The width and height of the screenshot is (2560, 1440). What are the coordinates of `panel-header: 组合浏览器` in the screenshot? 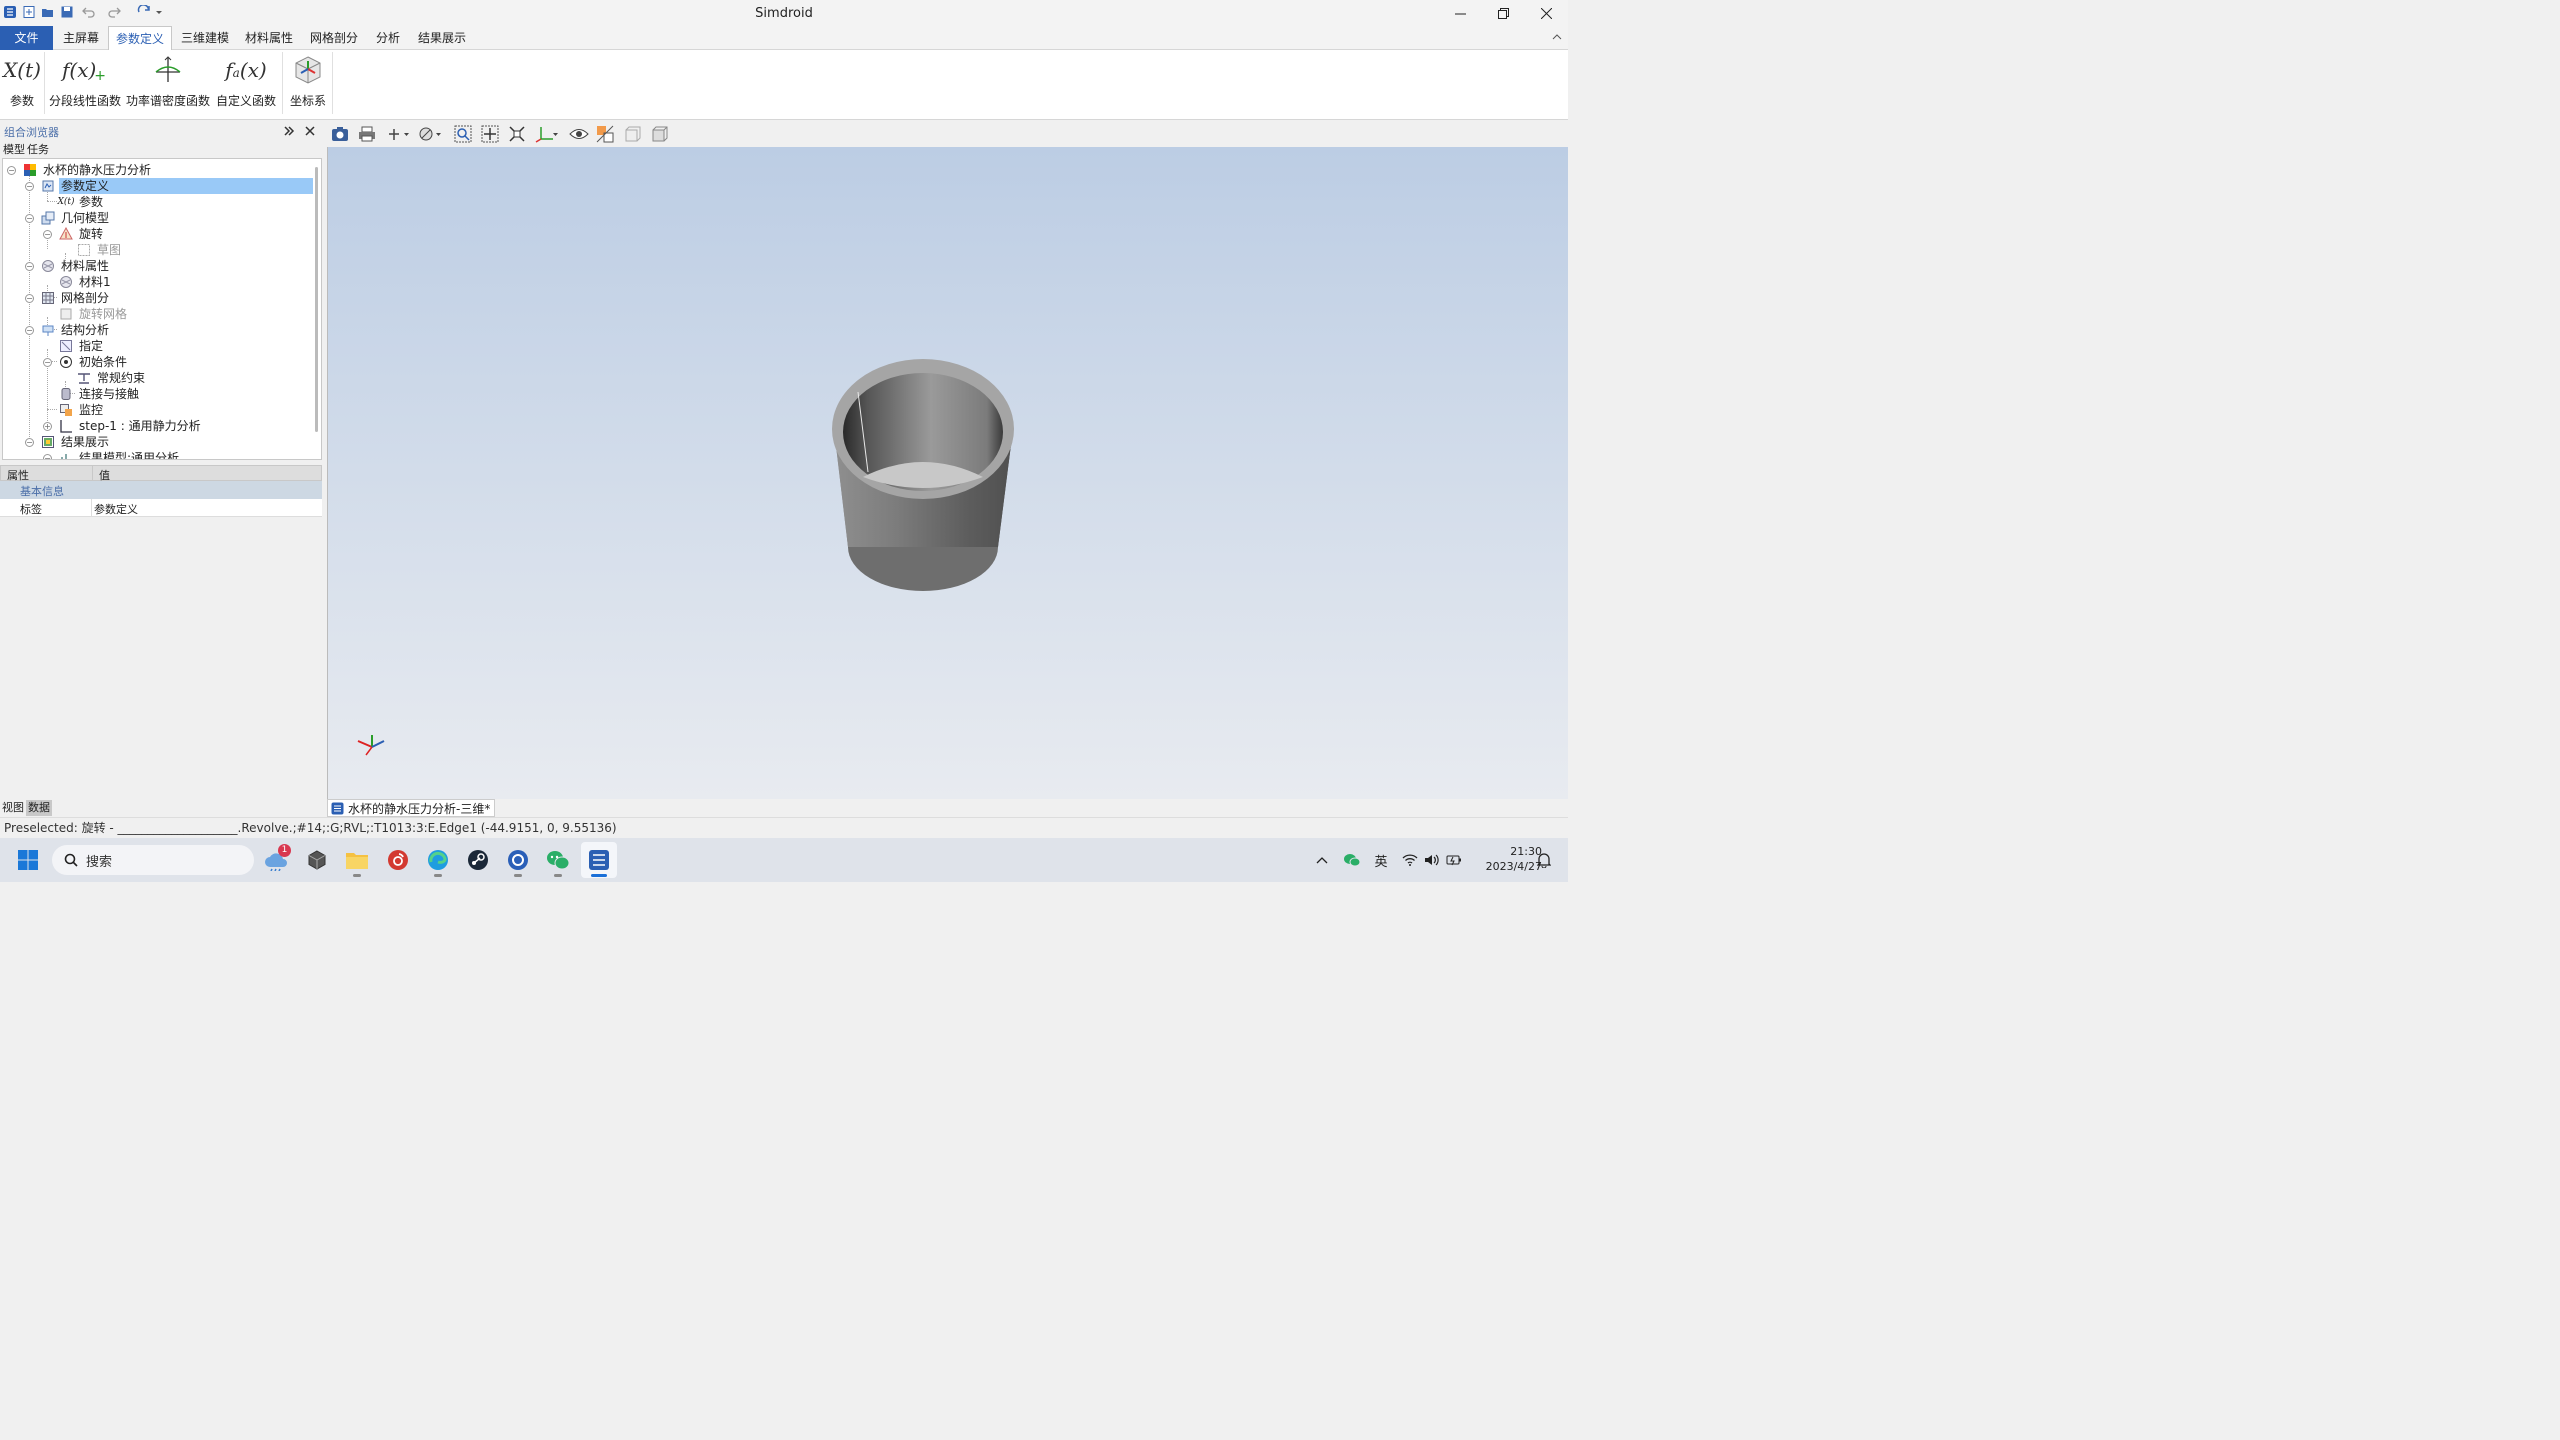 It's located at (163, 131).